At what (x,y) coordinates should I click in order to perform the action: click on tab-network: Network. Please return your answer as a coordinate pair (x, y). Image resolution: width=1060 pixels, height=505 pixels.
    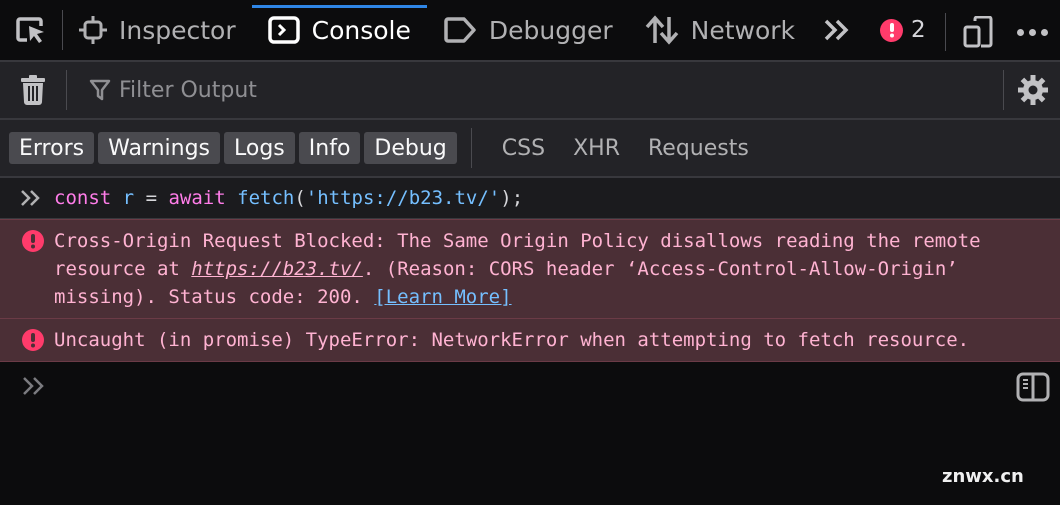
    Looking at the image, I should click on (720, 30).